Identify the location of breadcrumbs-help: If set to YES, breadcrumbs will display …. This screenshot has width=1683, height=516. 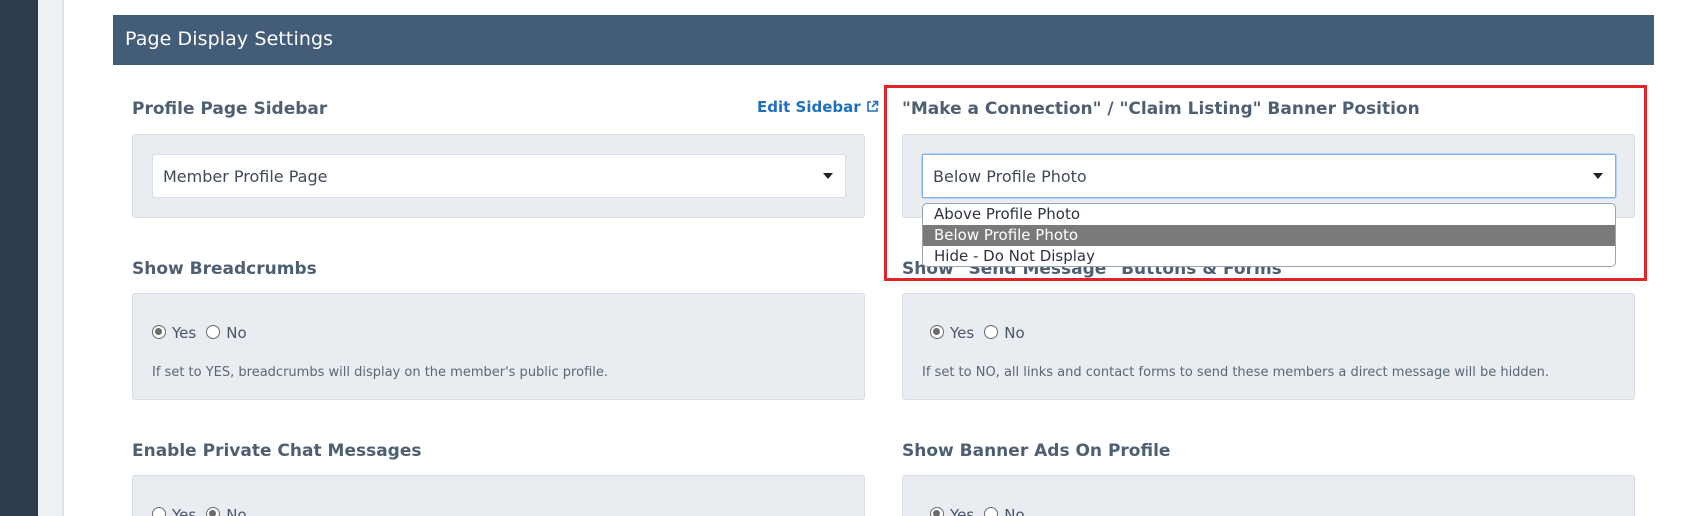
(380, 372).